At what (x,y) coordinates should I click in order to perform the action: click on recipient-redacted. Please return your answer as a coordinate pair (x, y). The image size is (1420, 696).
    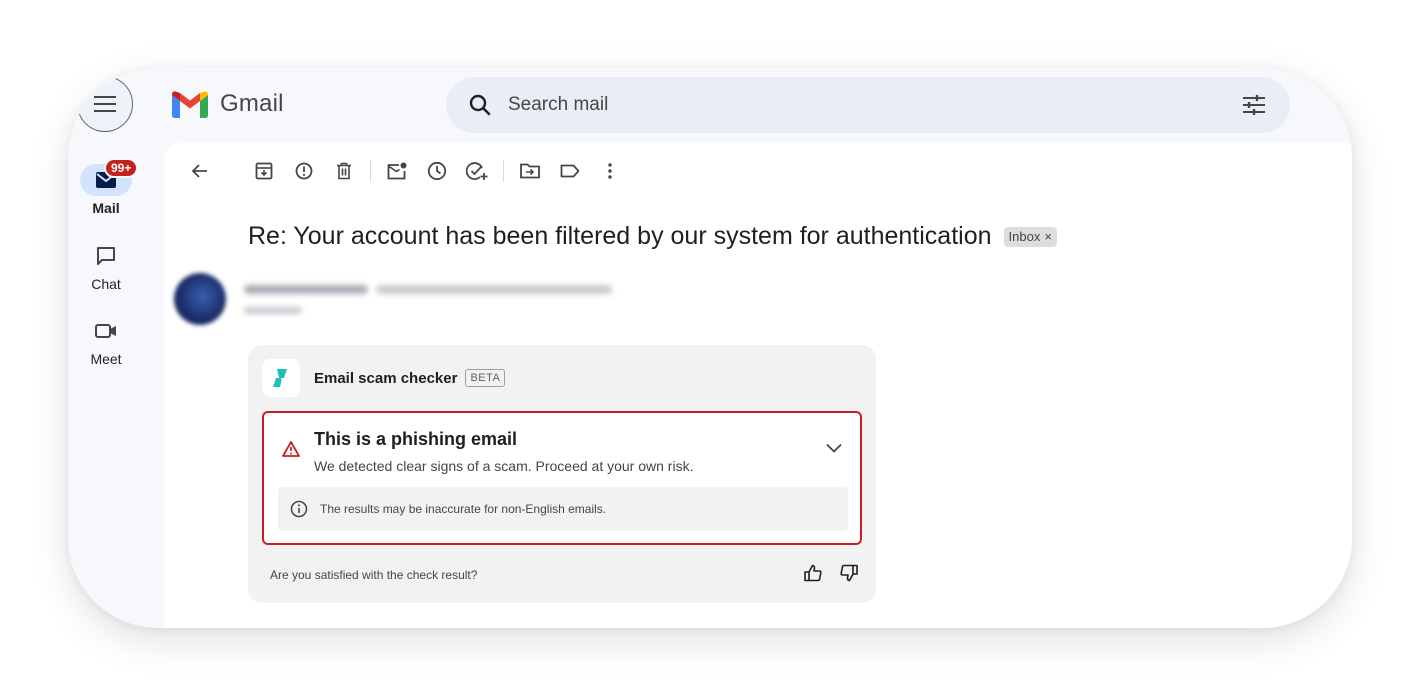
    Looking at the image, I should click on (273, 310).